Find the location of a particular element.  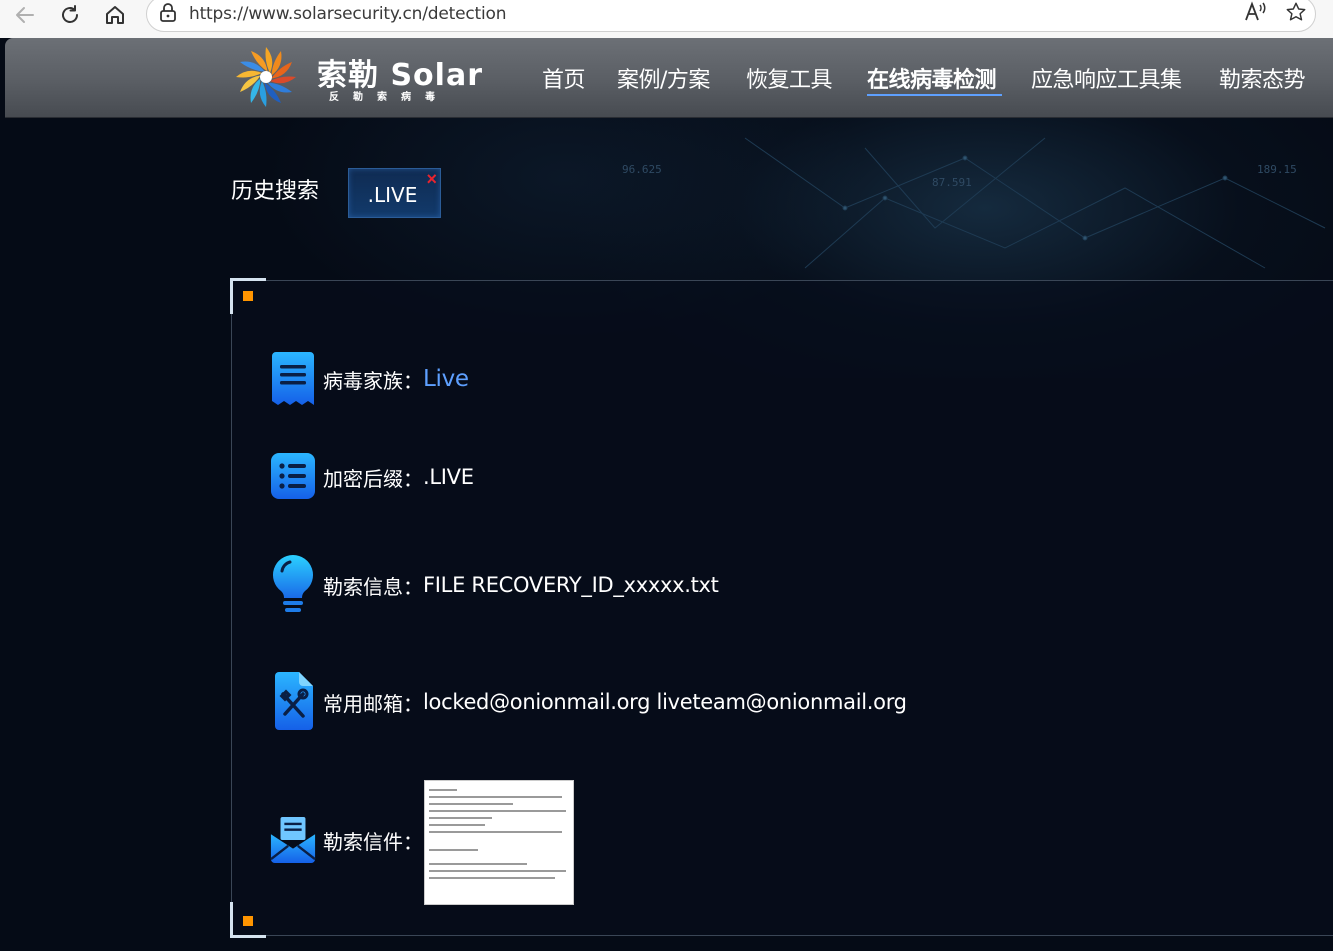

family-row: 病毒家族： Live is located at coordinates (369, 379).